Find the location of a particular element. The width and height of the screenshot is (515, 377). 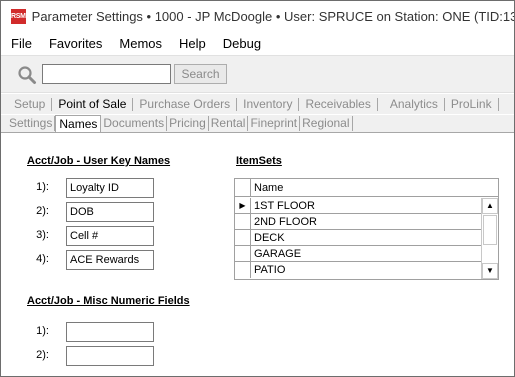

user-key-2-label: 2): is located at coordinates (42, 211).